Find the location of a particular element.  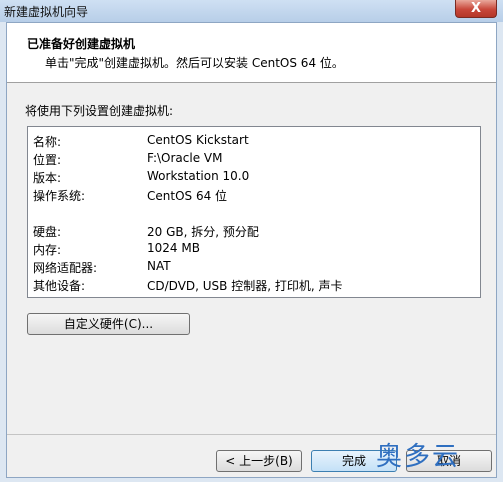

page-title: 已准备好创建虚拟机 is located at coordinates (81, 44).